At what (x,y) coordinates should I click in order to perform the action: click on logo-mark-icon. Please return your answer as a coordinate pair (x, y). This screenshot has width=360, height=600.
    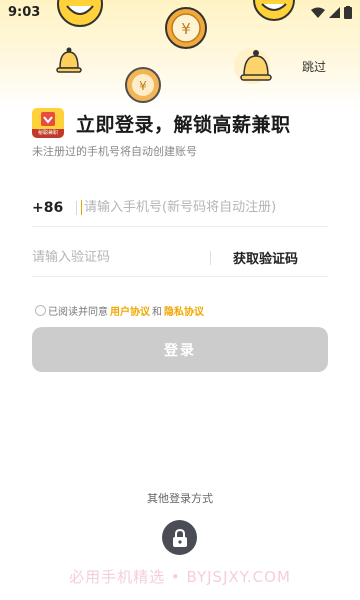
    Looking at the image, I should click on (48, 119).